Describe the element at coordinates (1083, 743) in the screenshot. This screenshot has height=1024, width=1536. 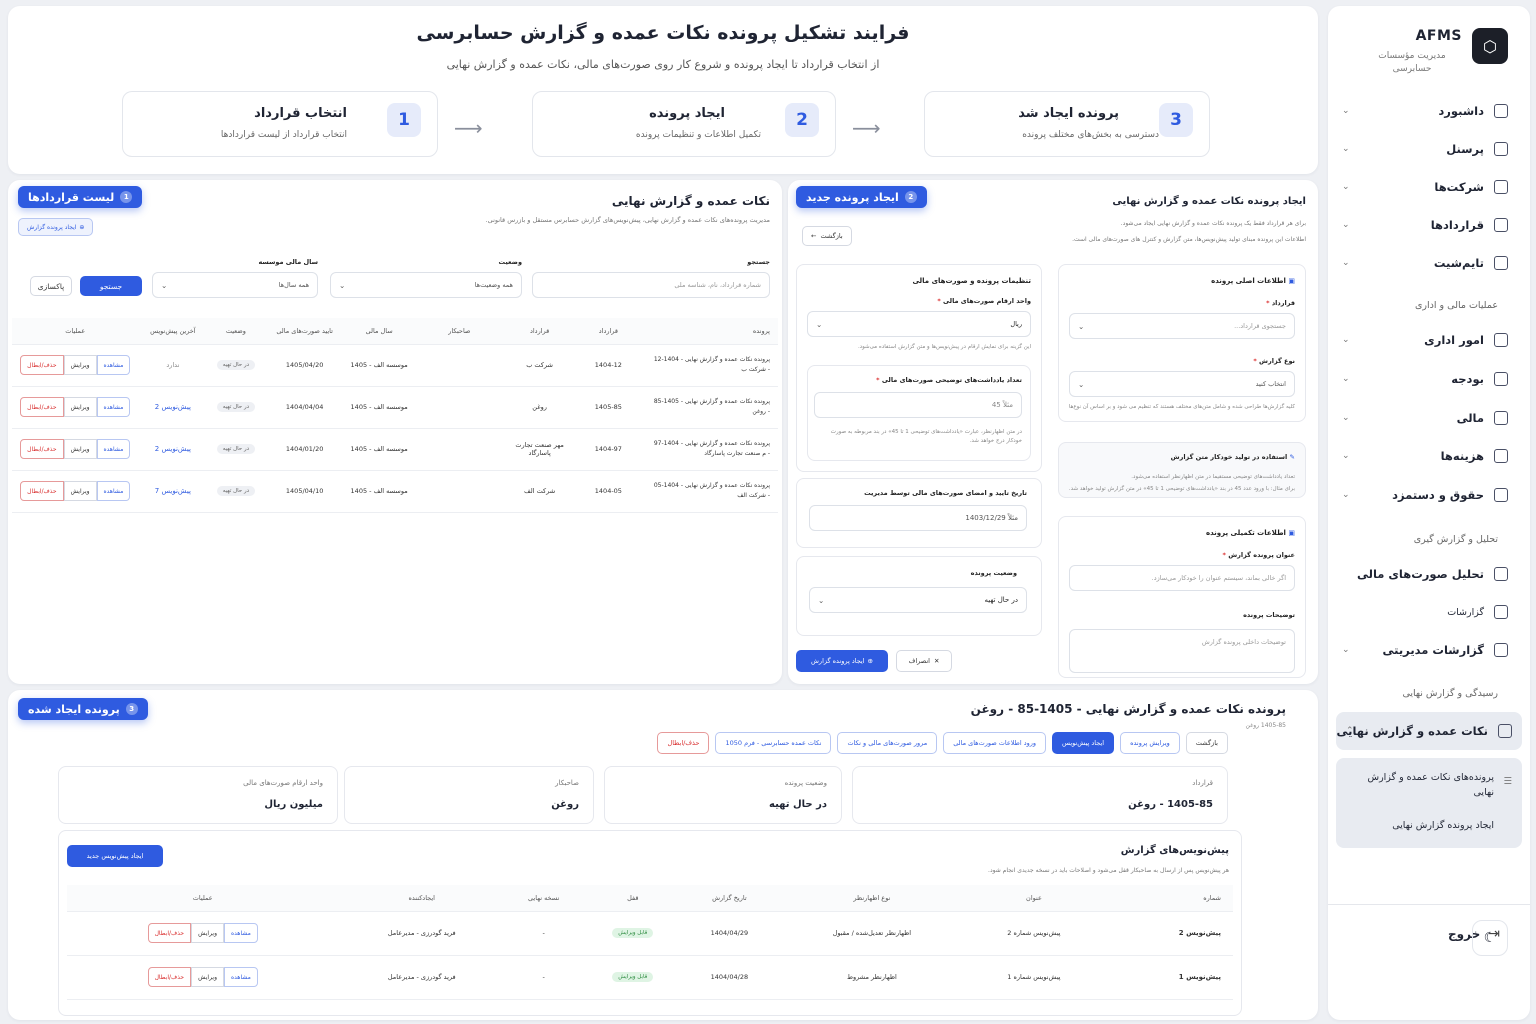
I see `create-draft-button: ایجاد پیش‌نویس` at that location.